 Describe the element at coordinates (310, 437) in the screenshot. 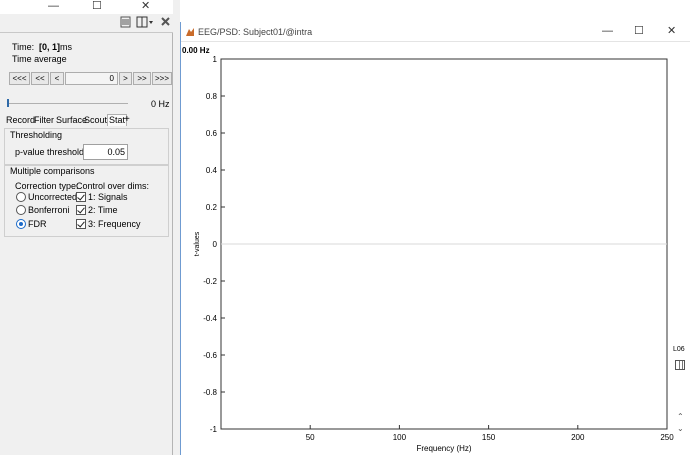

I see `x-tick-label: 50` at that location.